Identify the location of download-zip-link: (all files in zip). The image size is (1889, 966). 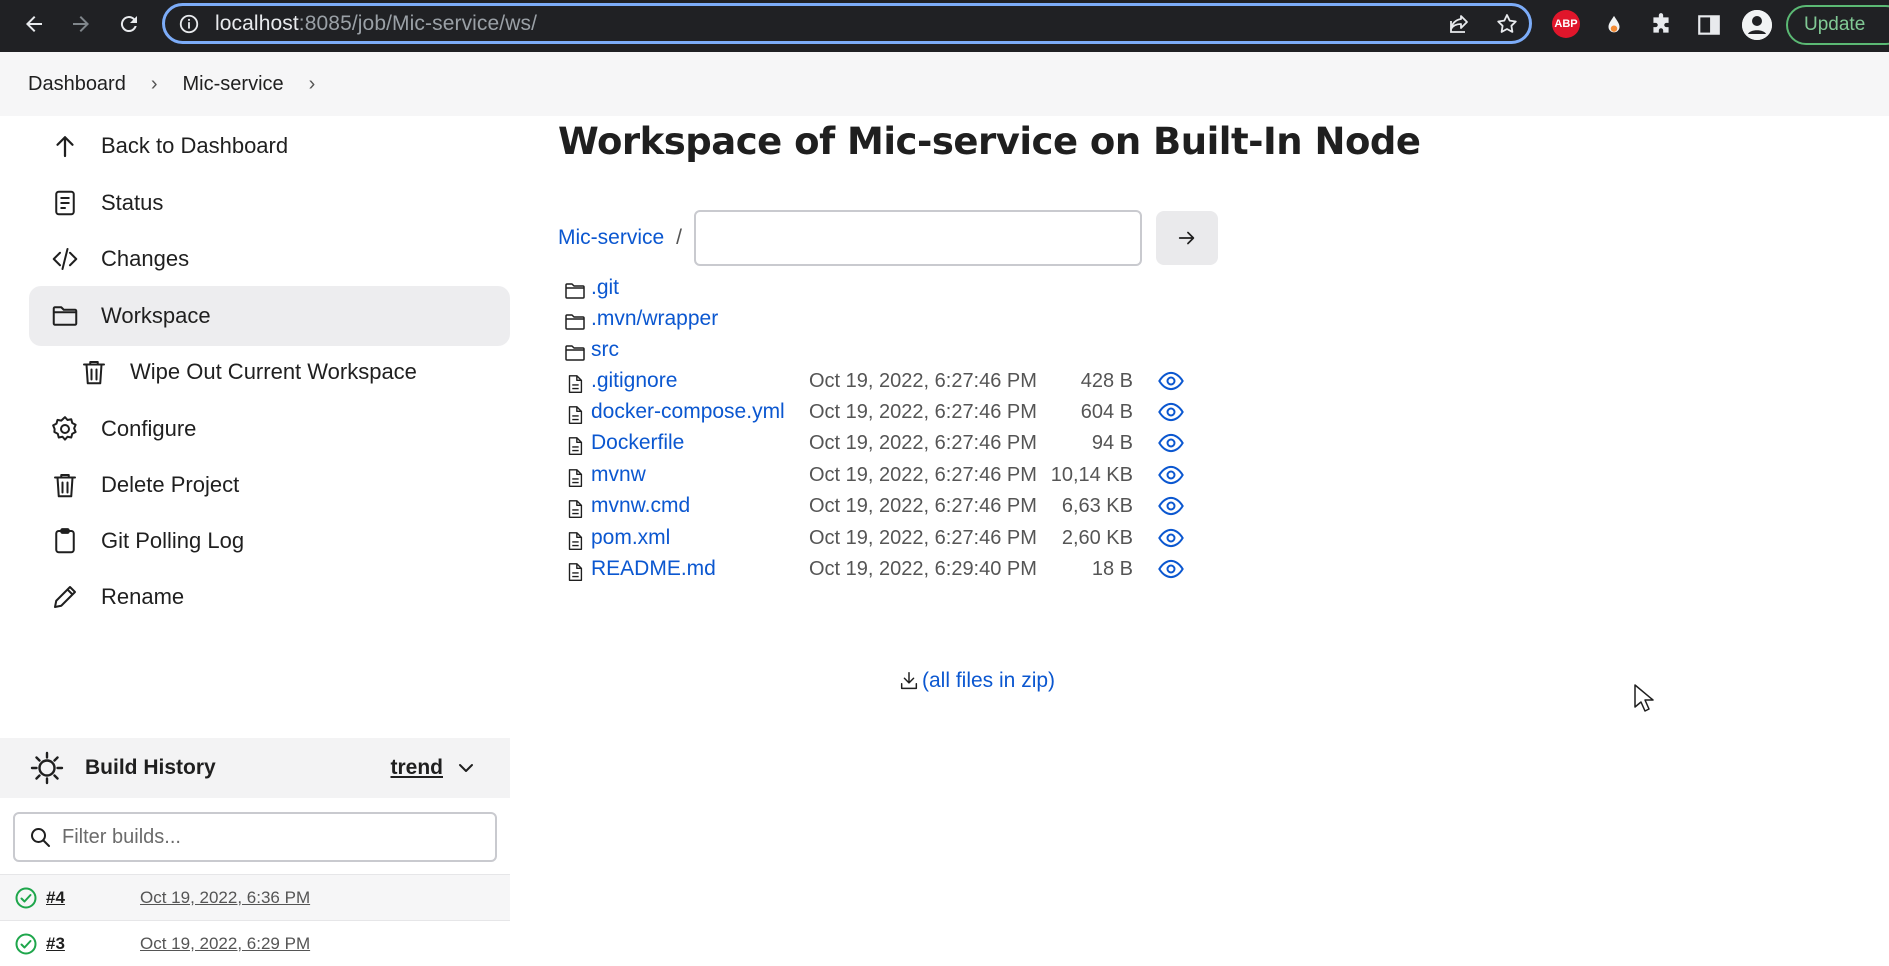
(988, 681).